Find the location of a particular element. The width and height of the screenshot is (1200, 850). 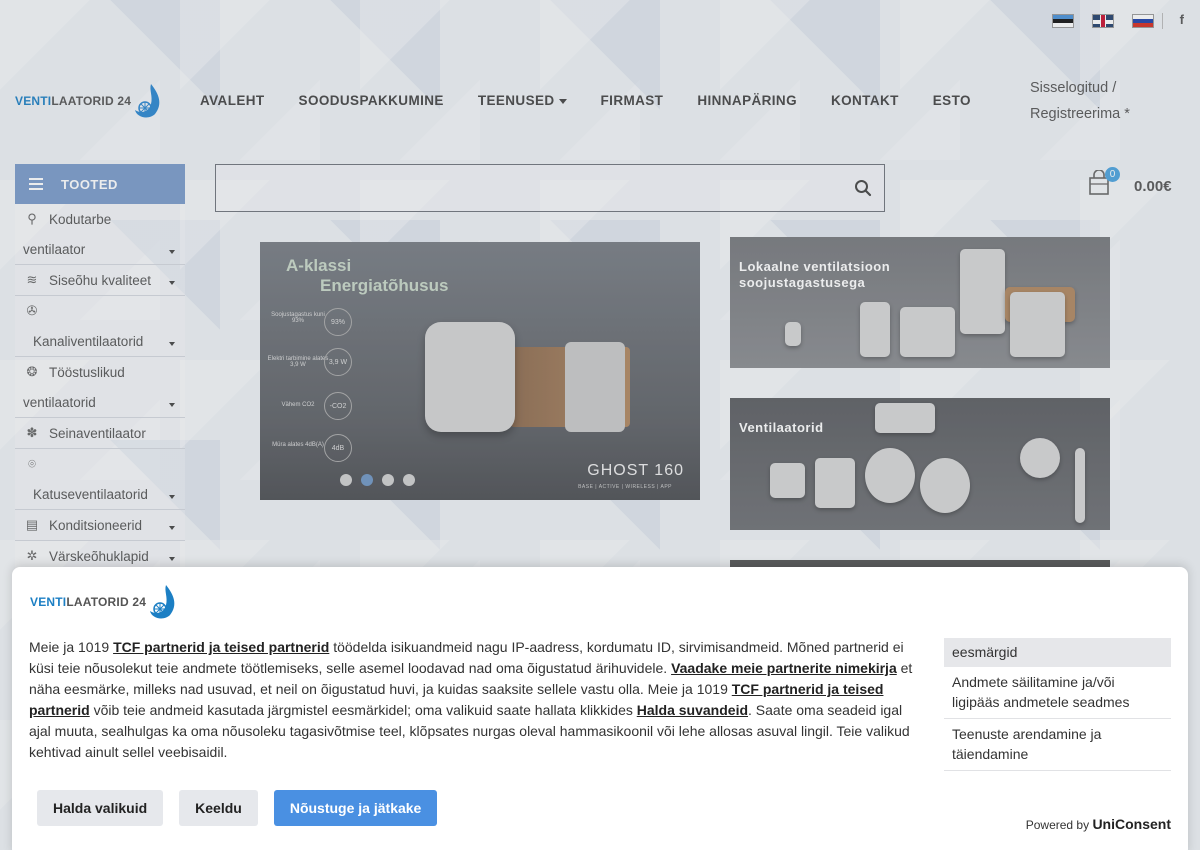

logo-text: VENTILAATORID 24 is located at coordinates (88, 602).